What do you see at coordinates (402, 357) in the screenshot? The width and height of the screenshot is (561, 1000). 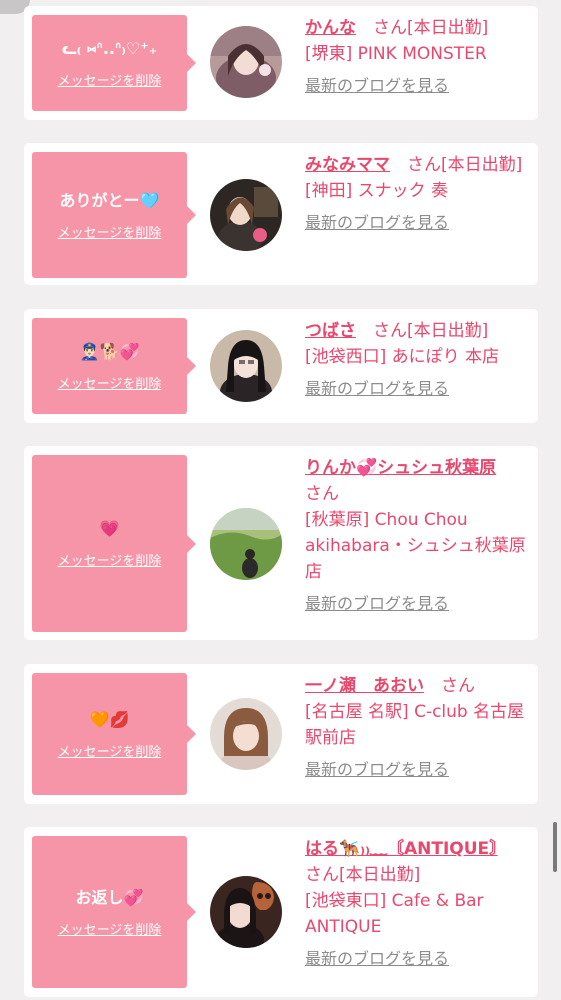 I see `shop-name: [池袋西口] あにぽり 本店` at bounding box center [402, 357].